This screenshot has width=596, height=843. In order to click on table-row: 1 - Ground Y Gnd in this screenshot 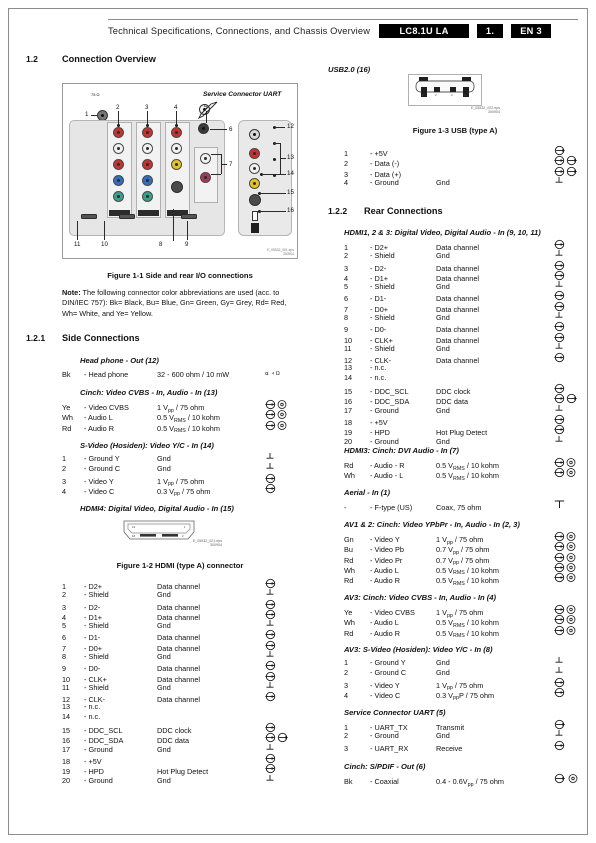, I will do `click(464, 661)`.